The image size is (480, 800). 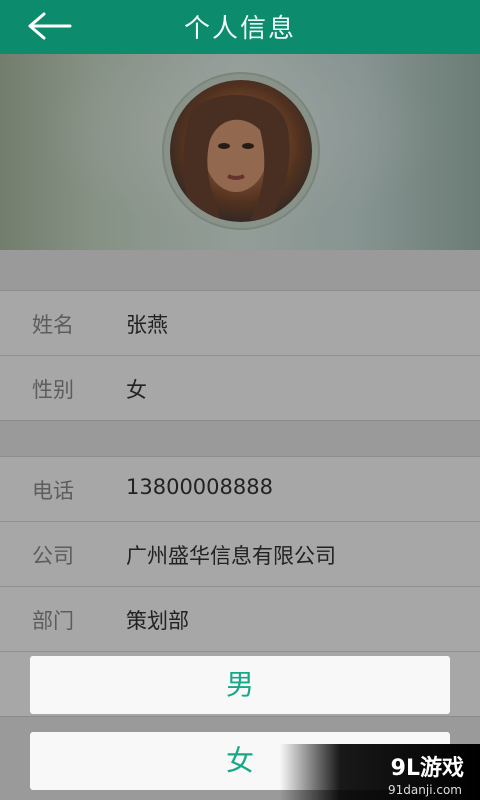 I want to click on row-value: 广州盛华信息有限公司, so click(x=231, y=556).